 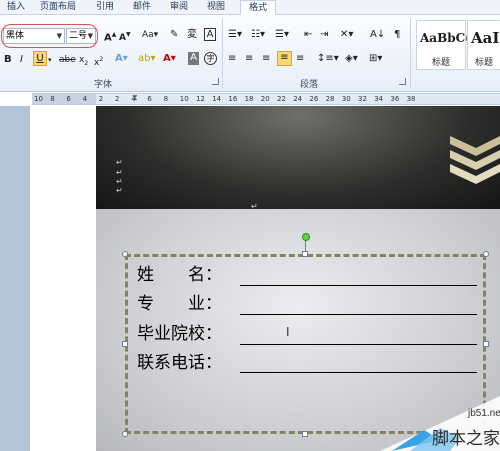 What do you see at coordinates (58, 7) in the screenshot?
I see `tab-page-layout: 页面布局` at bounding box center [58, 7].